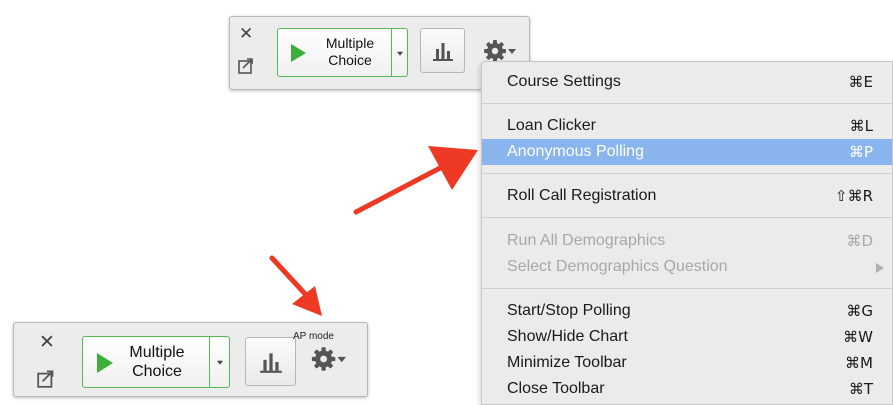 The image size is (893, 405). What do you see at coordinates (569, 310) in the screenshot?
I see `menu-item-label: Start/Stop Polling` at bounding box center [569, 310].